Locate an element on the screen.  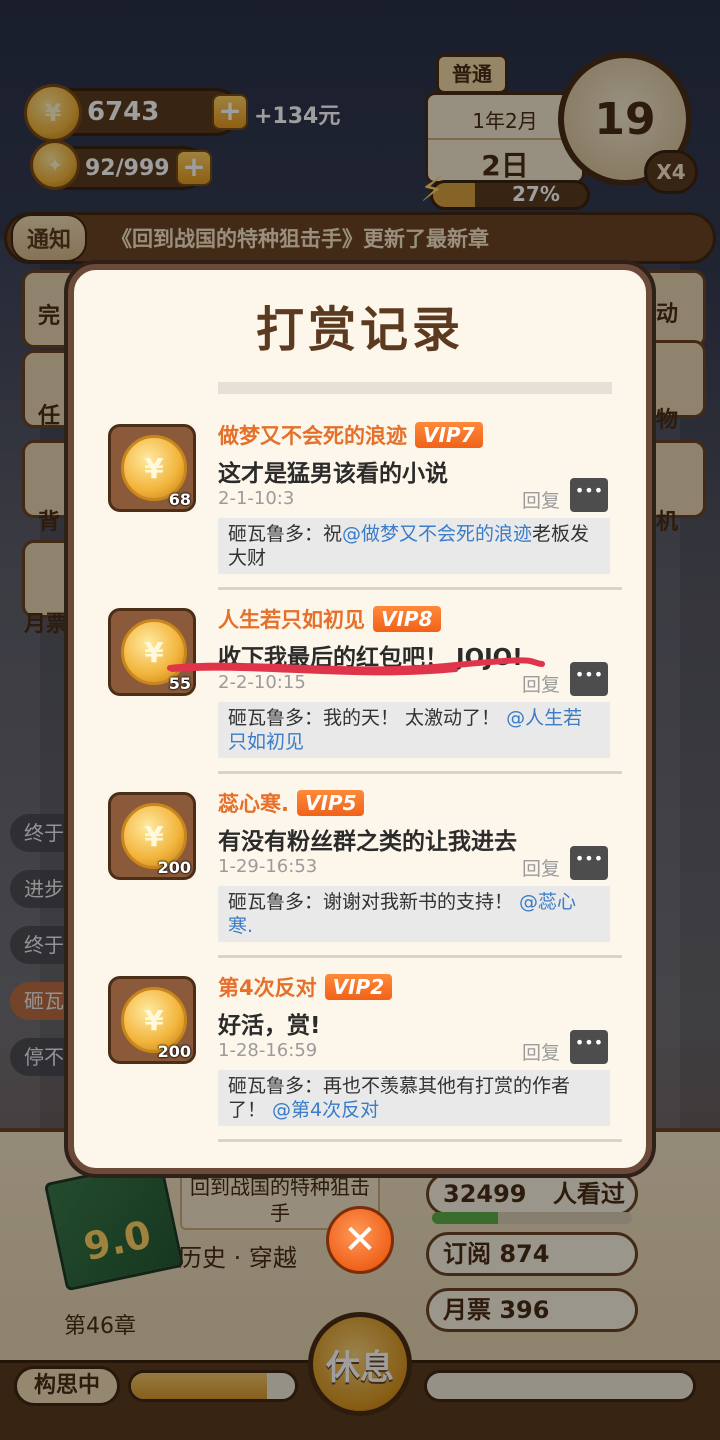
reply-mention: @做梦又不会死的浪迹 is located at coordinates (437, 534).